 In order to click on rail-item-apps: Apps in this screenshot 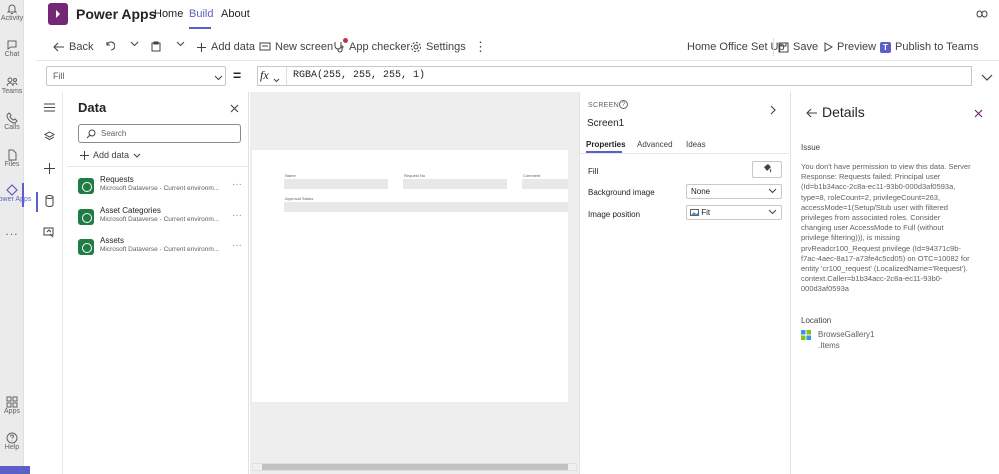, I will do `click(12, 406)`.